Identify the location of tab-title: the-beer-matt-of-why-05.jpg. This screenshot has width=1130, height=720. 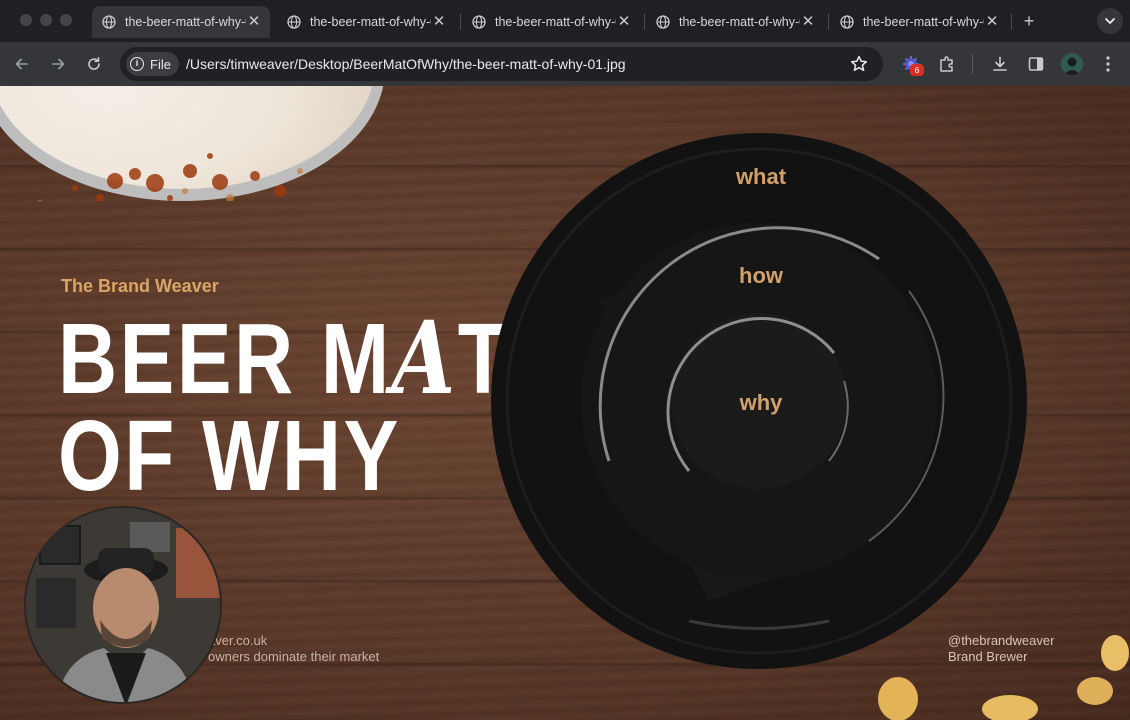
(923, 22).